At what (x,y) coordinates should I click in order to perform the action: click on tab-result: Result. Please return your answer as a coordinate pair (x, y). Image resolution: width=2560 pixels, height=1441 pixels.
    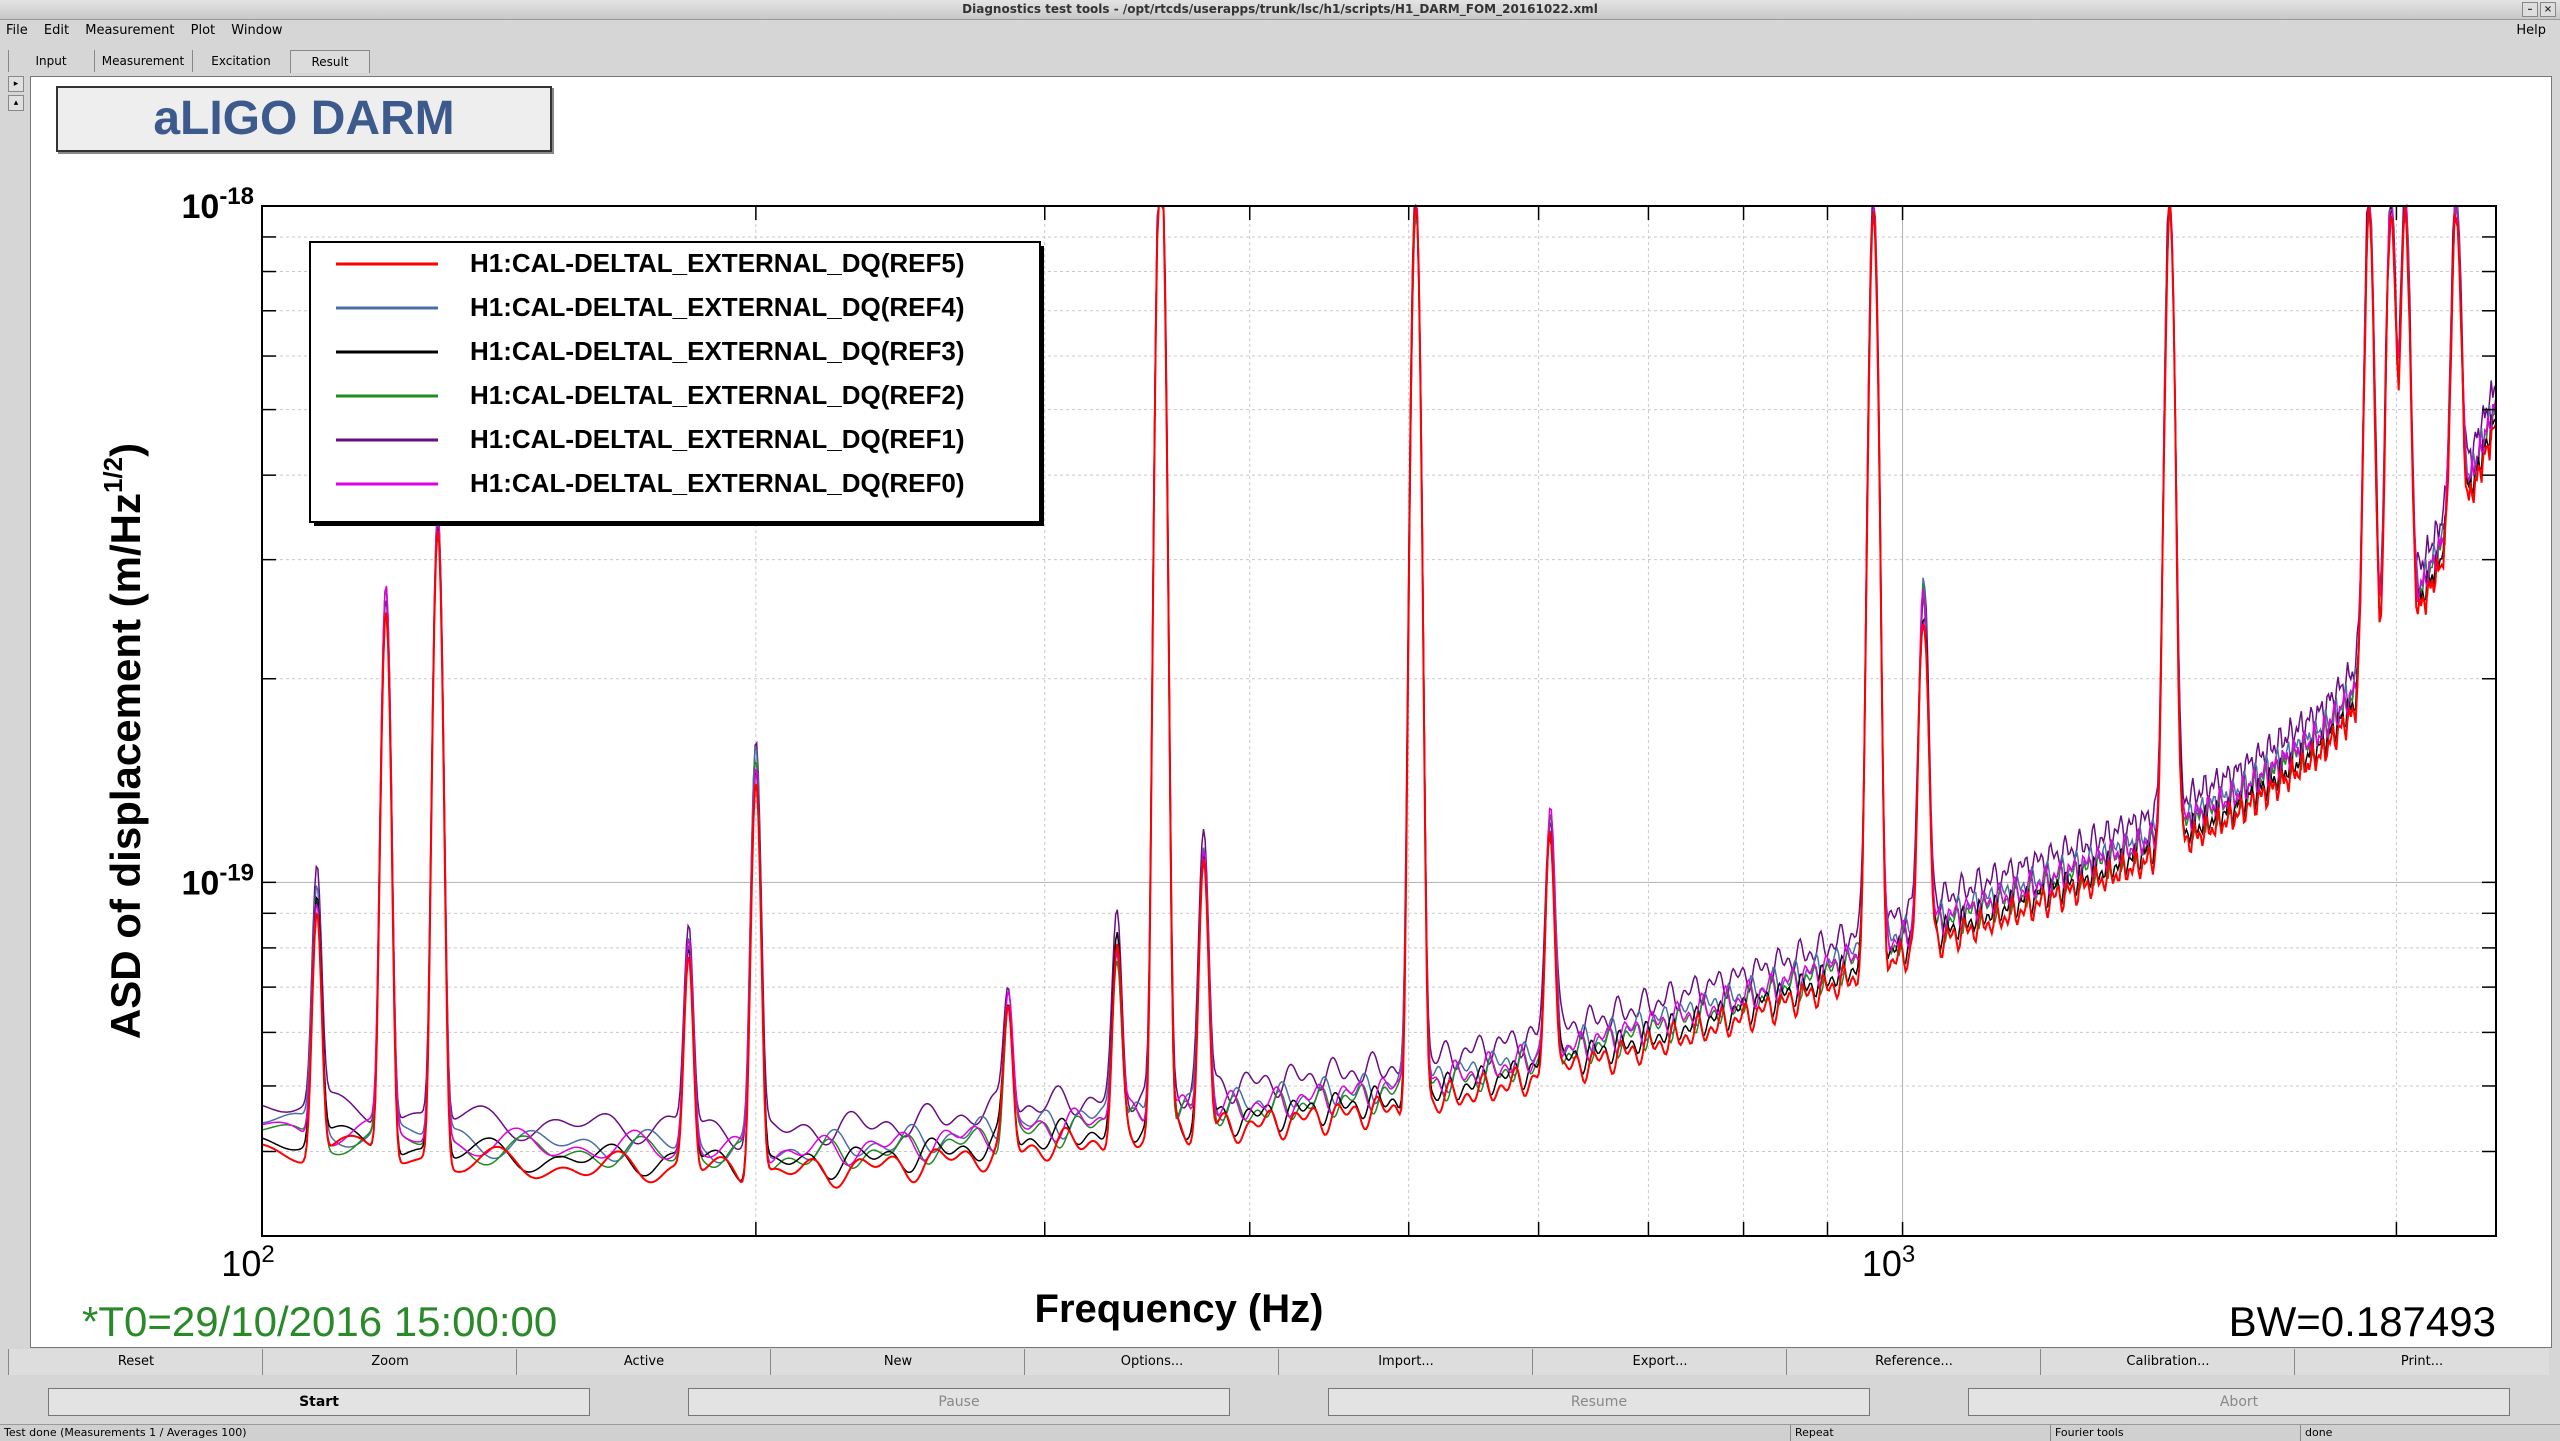
    Looking at the image, I should click on (330, 61).